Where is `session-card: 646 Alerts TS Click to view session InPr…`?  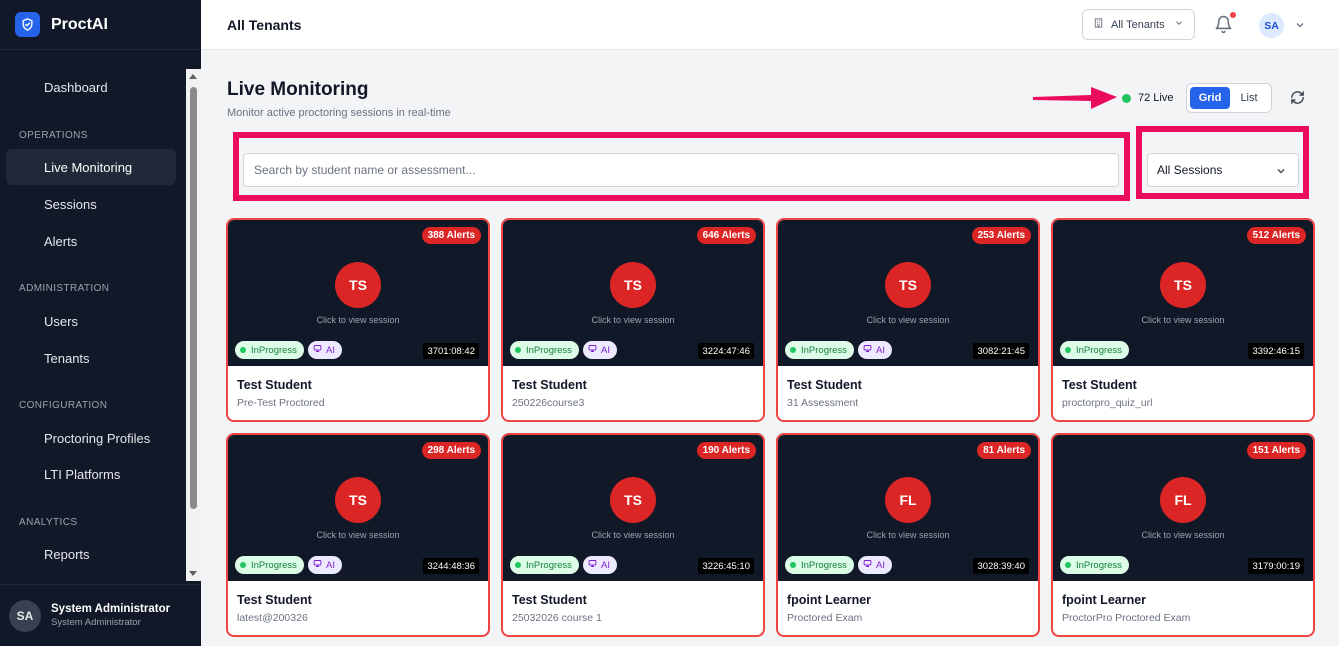 session-card: 646 Alerts TS Click to view session InPr… is located at coordinates (633, 320).